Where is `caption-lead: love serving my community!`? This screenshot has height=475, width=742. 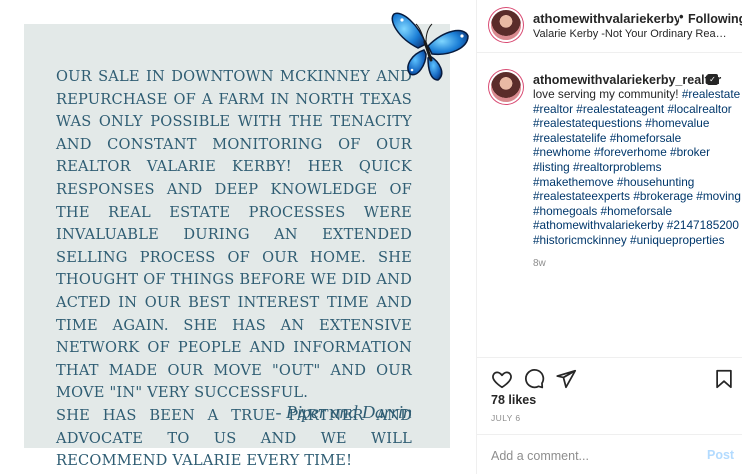 caption-lead: love serving my community! is located at coordinates (607, 94).